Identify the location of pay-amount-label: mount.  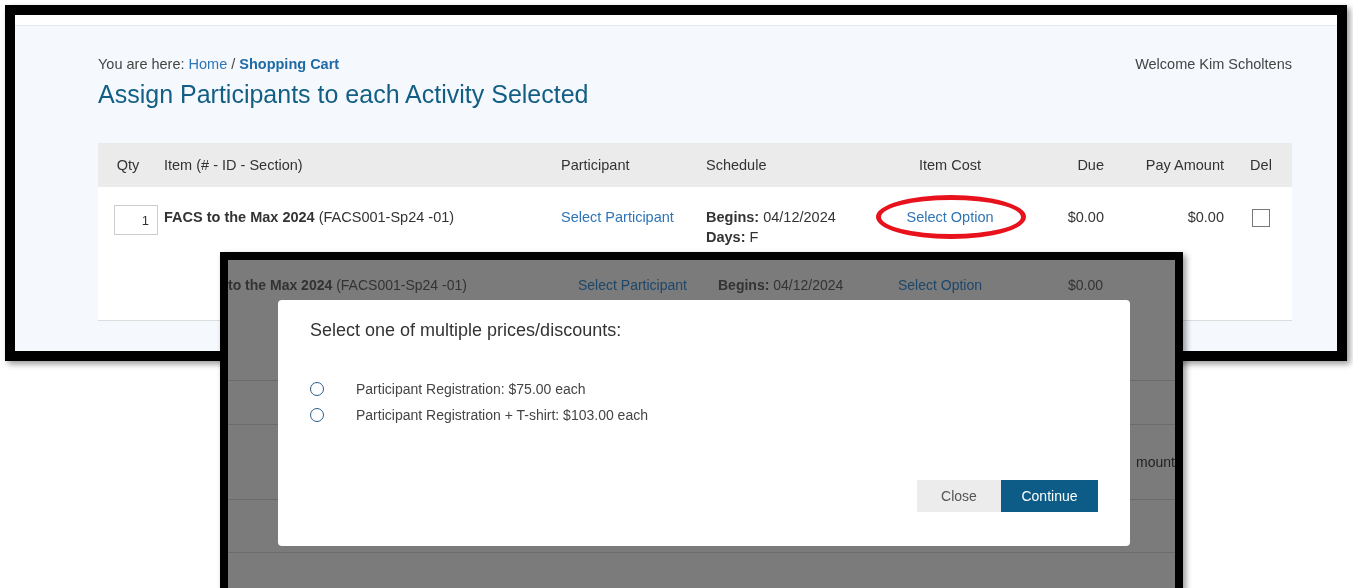
(1155, 462).